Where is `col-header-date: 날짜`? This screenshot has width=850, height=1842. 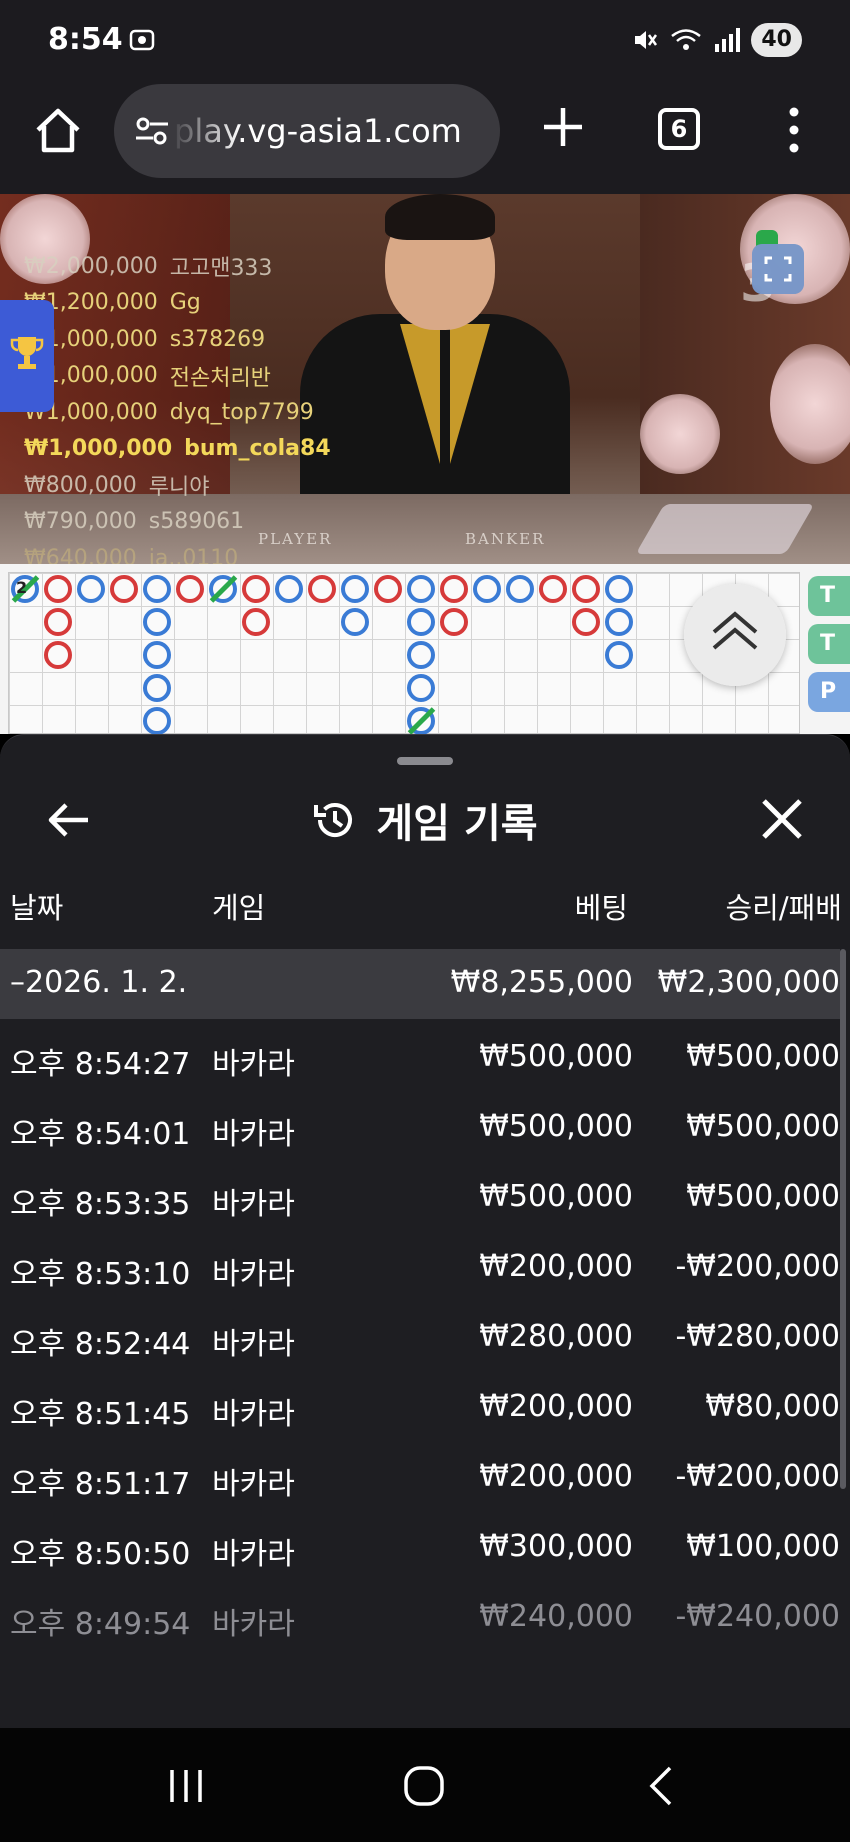
col-header-date: 날짜 is located at coordinates (36, 906).